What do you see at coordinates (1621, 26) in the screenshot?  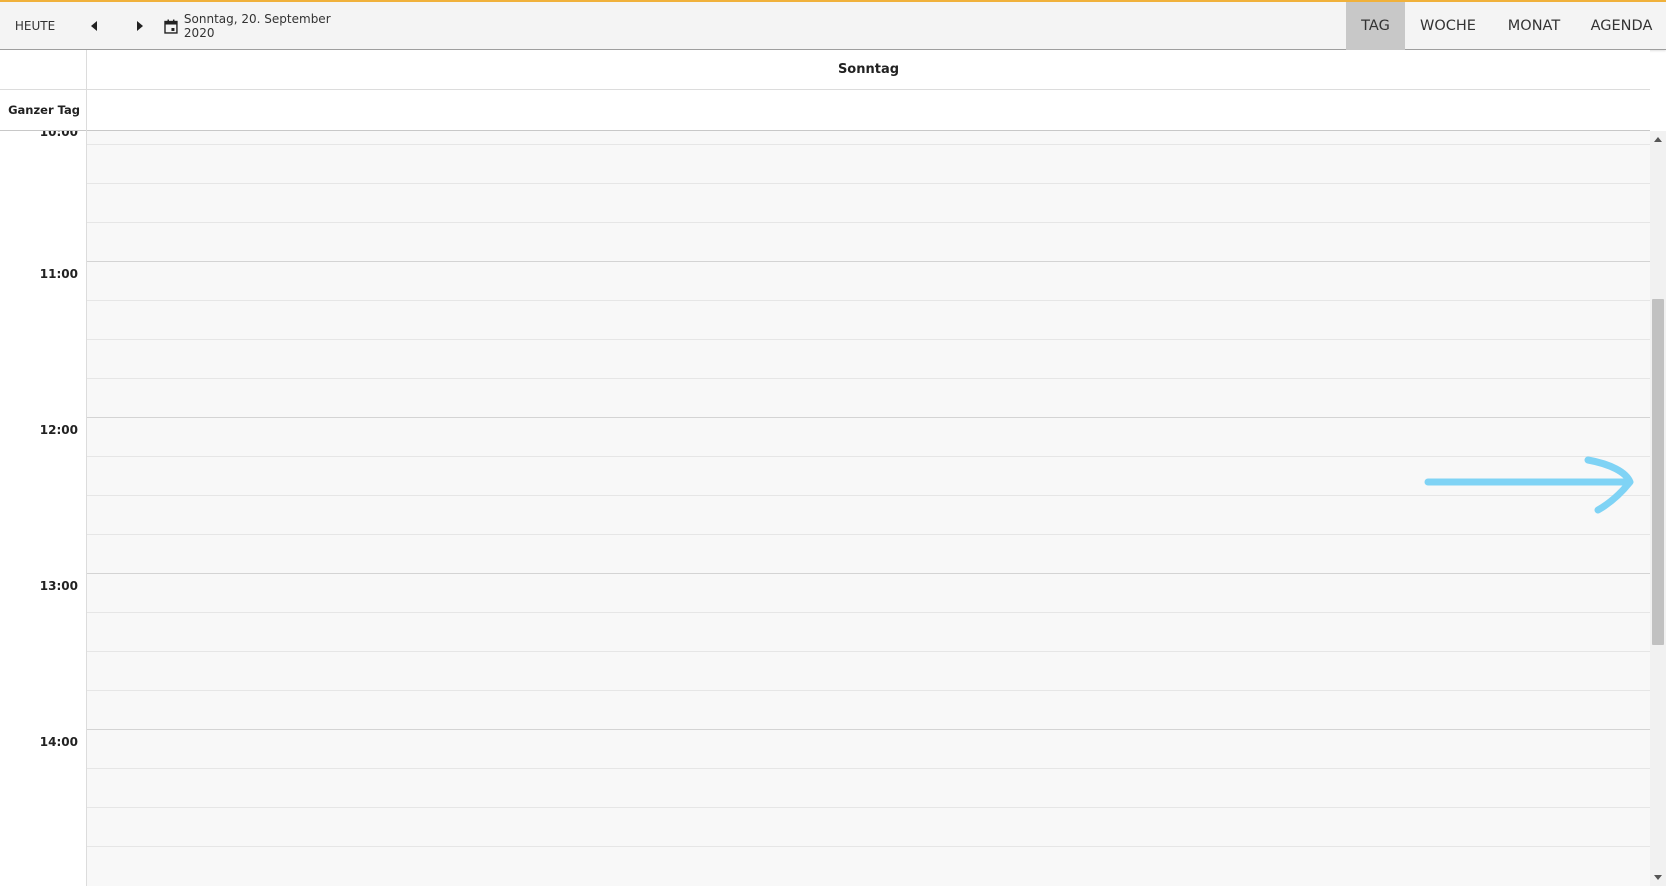 I see `view-agenda-button: AGENDA` at bounding box center [1621, 26].